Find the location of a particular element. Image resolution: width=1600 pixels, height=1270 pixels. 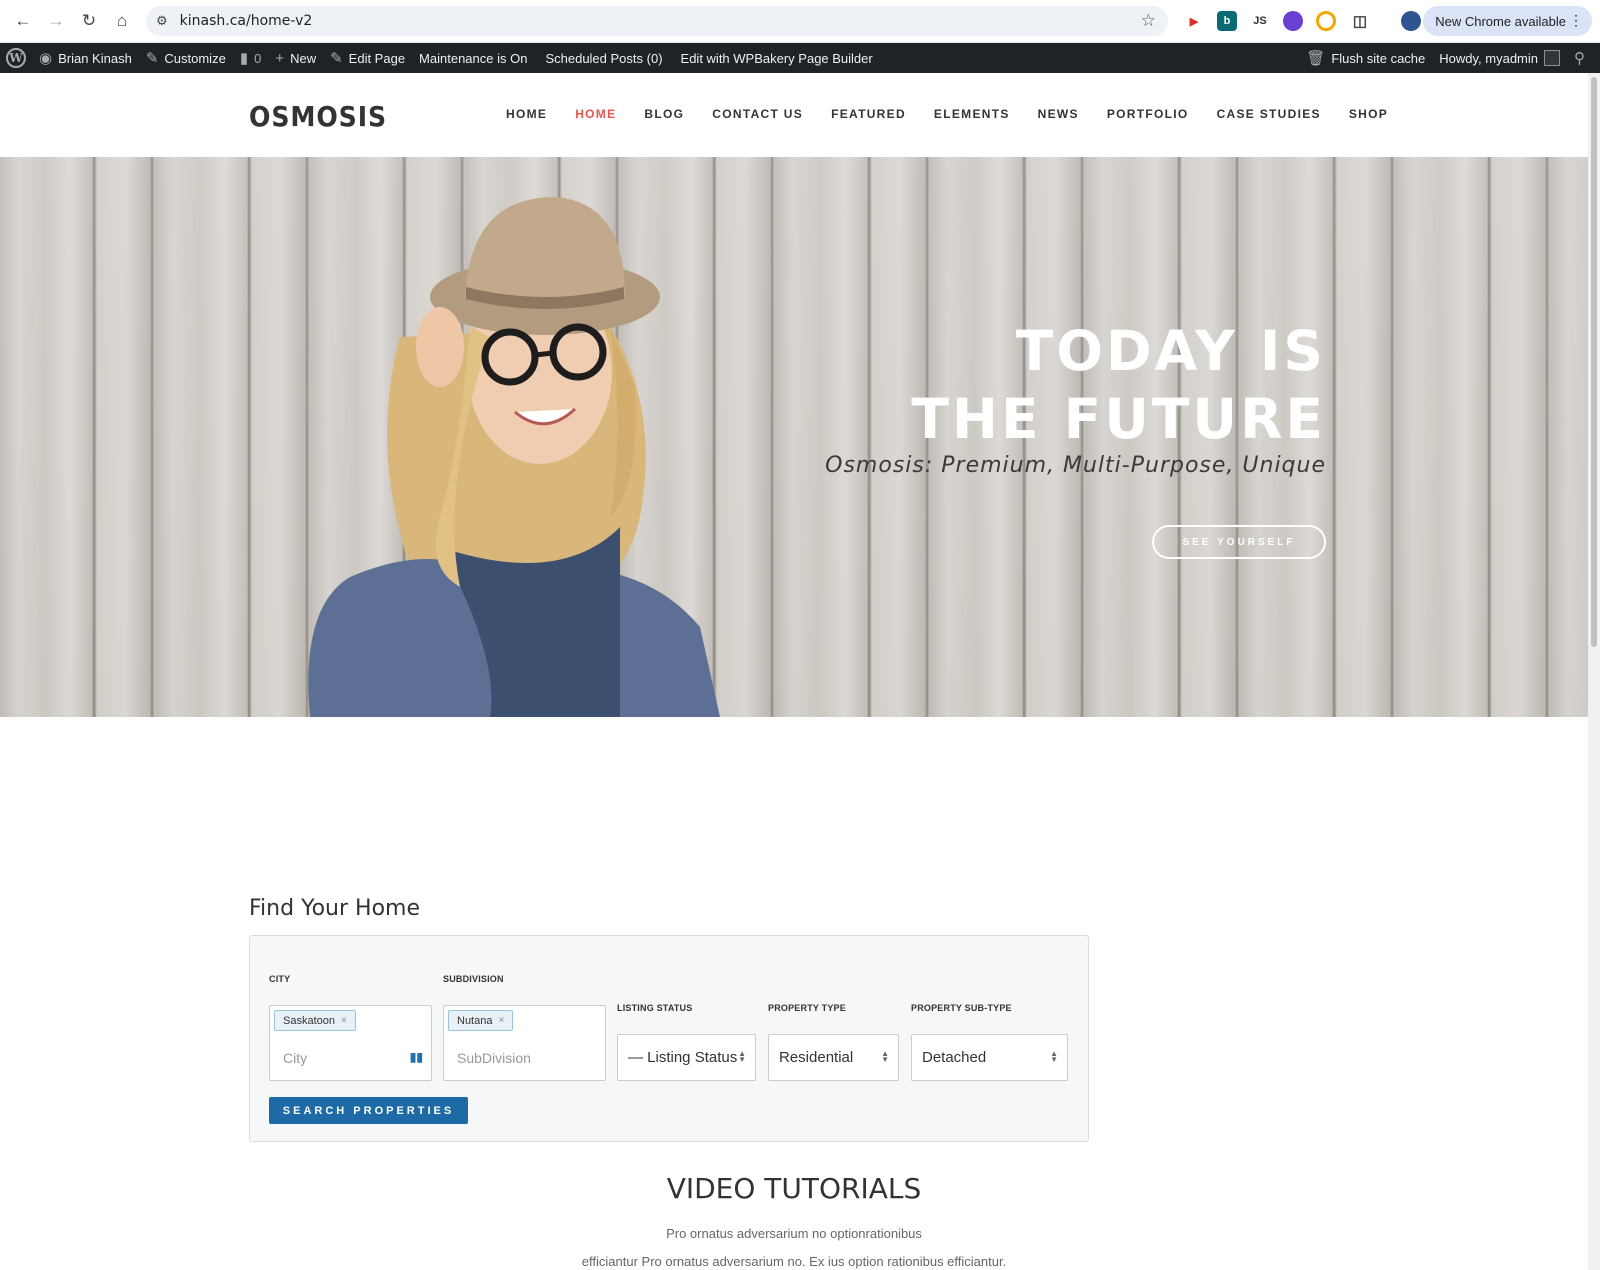

wordpress-logo-icon: W is located at coordinates (16, 58).